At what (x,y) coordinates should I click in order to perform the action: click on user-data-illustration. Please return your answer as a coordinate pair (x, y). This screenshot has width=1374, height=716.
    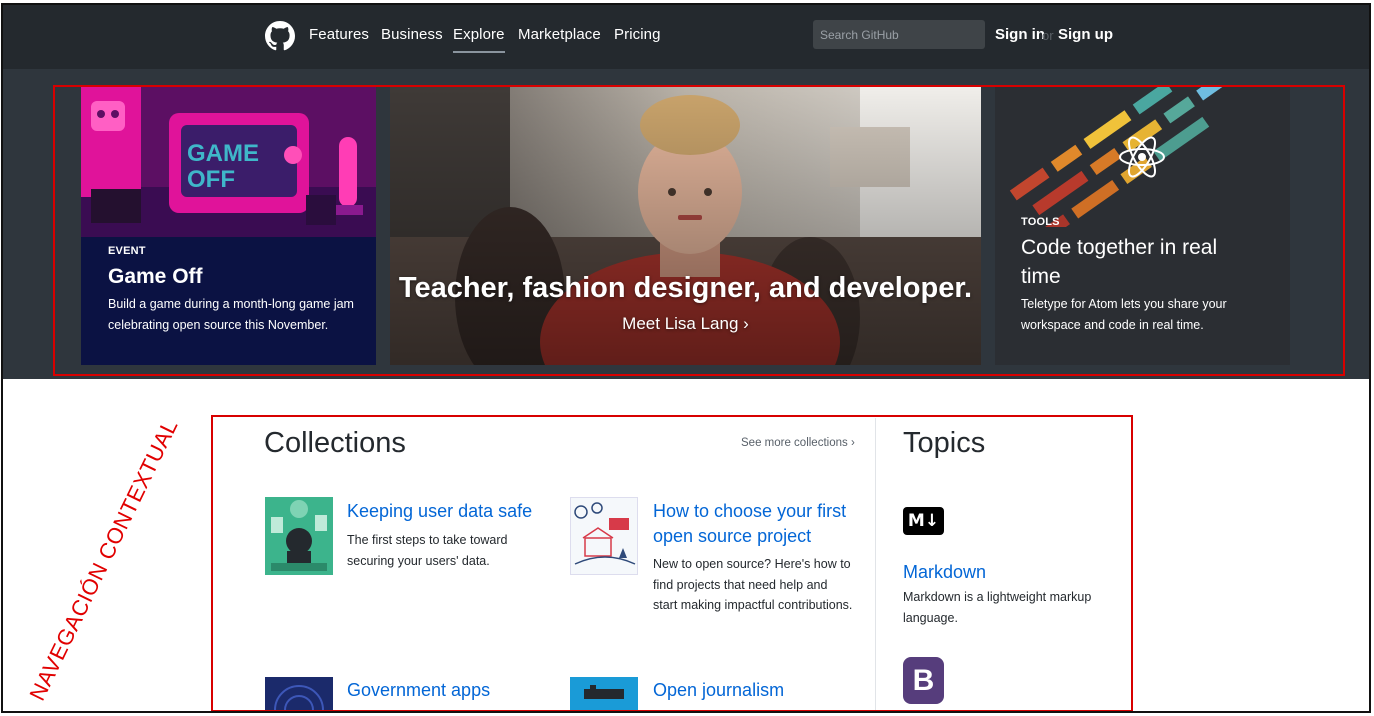
    Looking at the image, I should click on (299, 536).